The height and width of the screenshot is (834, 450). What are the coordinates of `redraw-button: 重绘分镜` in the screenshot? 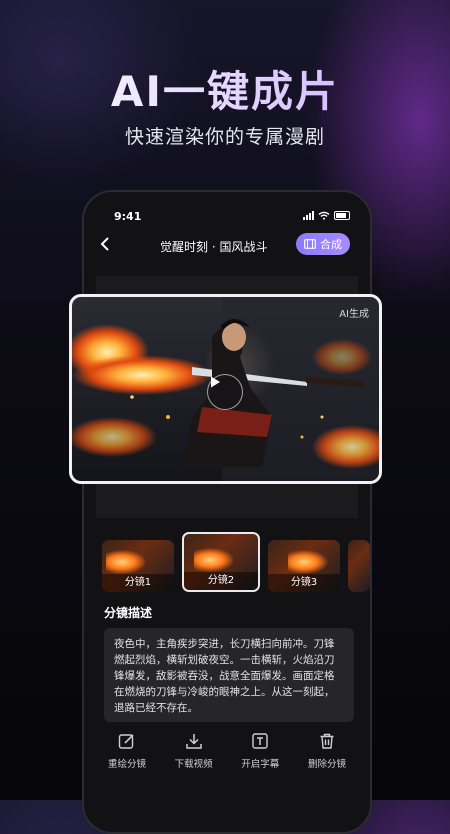 It's located at (127, 751).